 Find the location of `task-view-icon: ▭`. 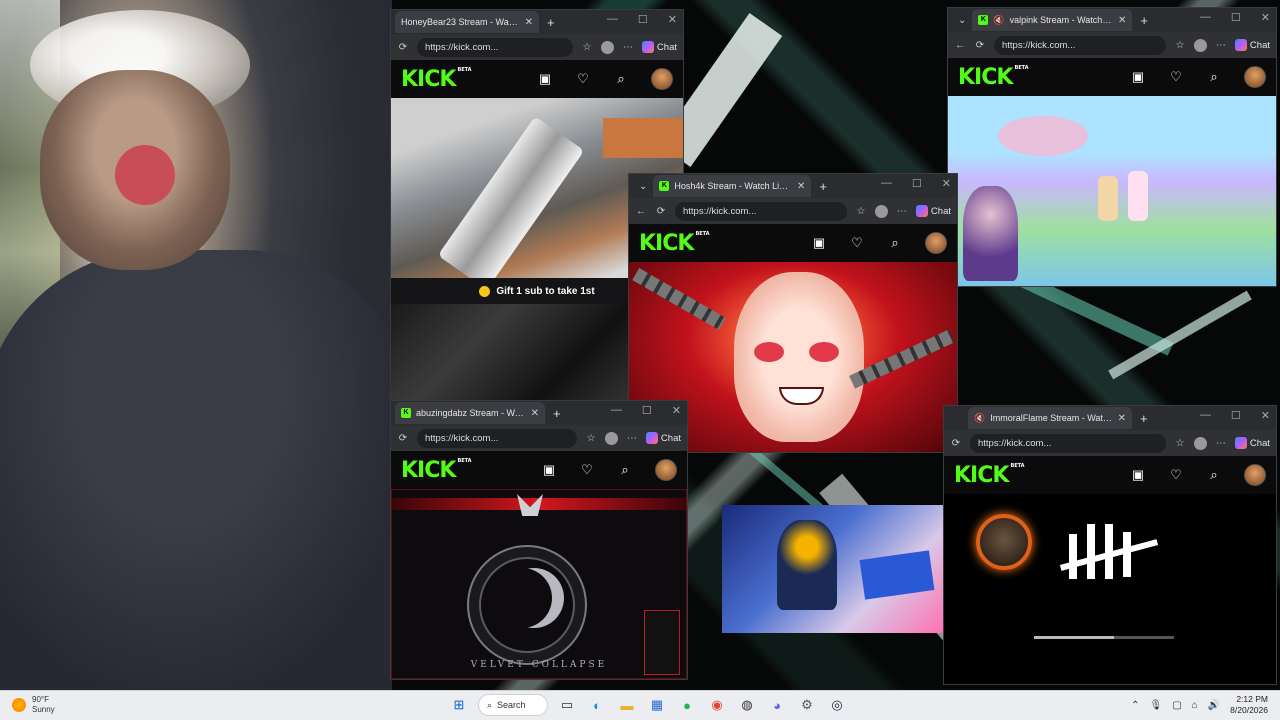

task-view-icon: ▭ is located at coordinates (567, 705).